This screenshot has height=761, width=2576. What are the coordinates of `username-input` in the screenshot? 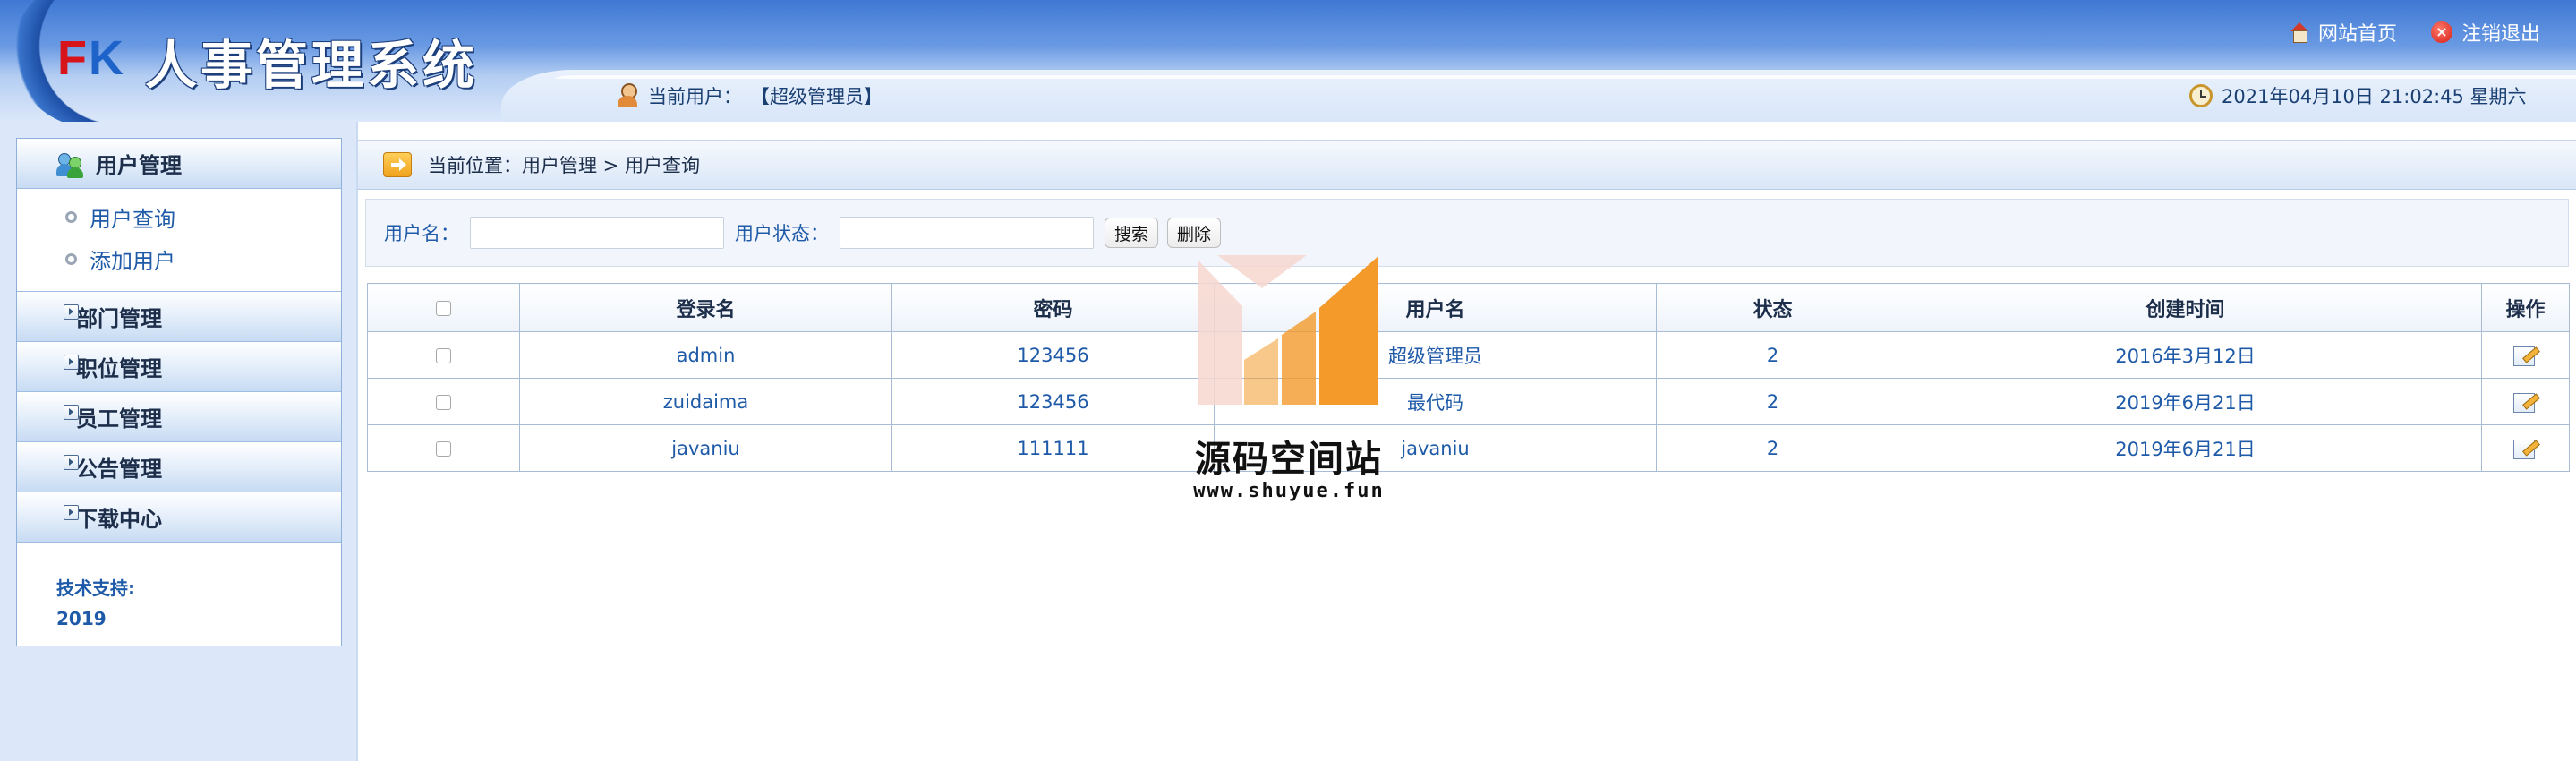 It's located at (597, 233).